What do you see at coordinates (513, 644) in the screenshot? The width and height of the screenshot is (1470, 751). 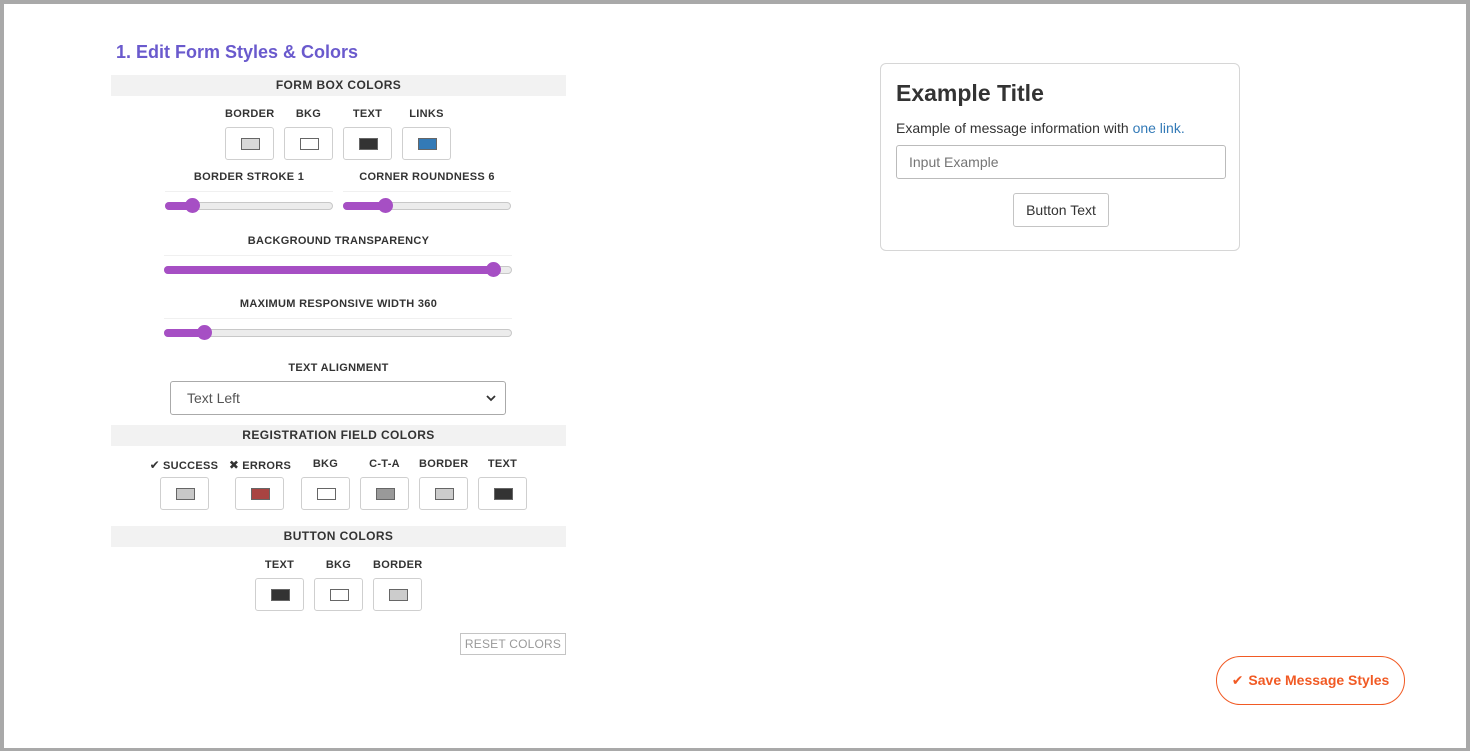 I see `reset-colors-button: RESET COLORS` at bounding box center [513, 644].